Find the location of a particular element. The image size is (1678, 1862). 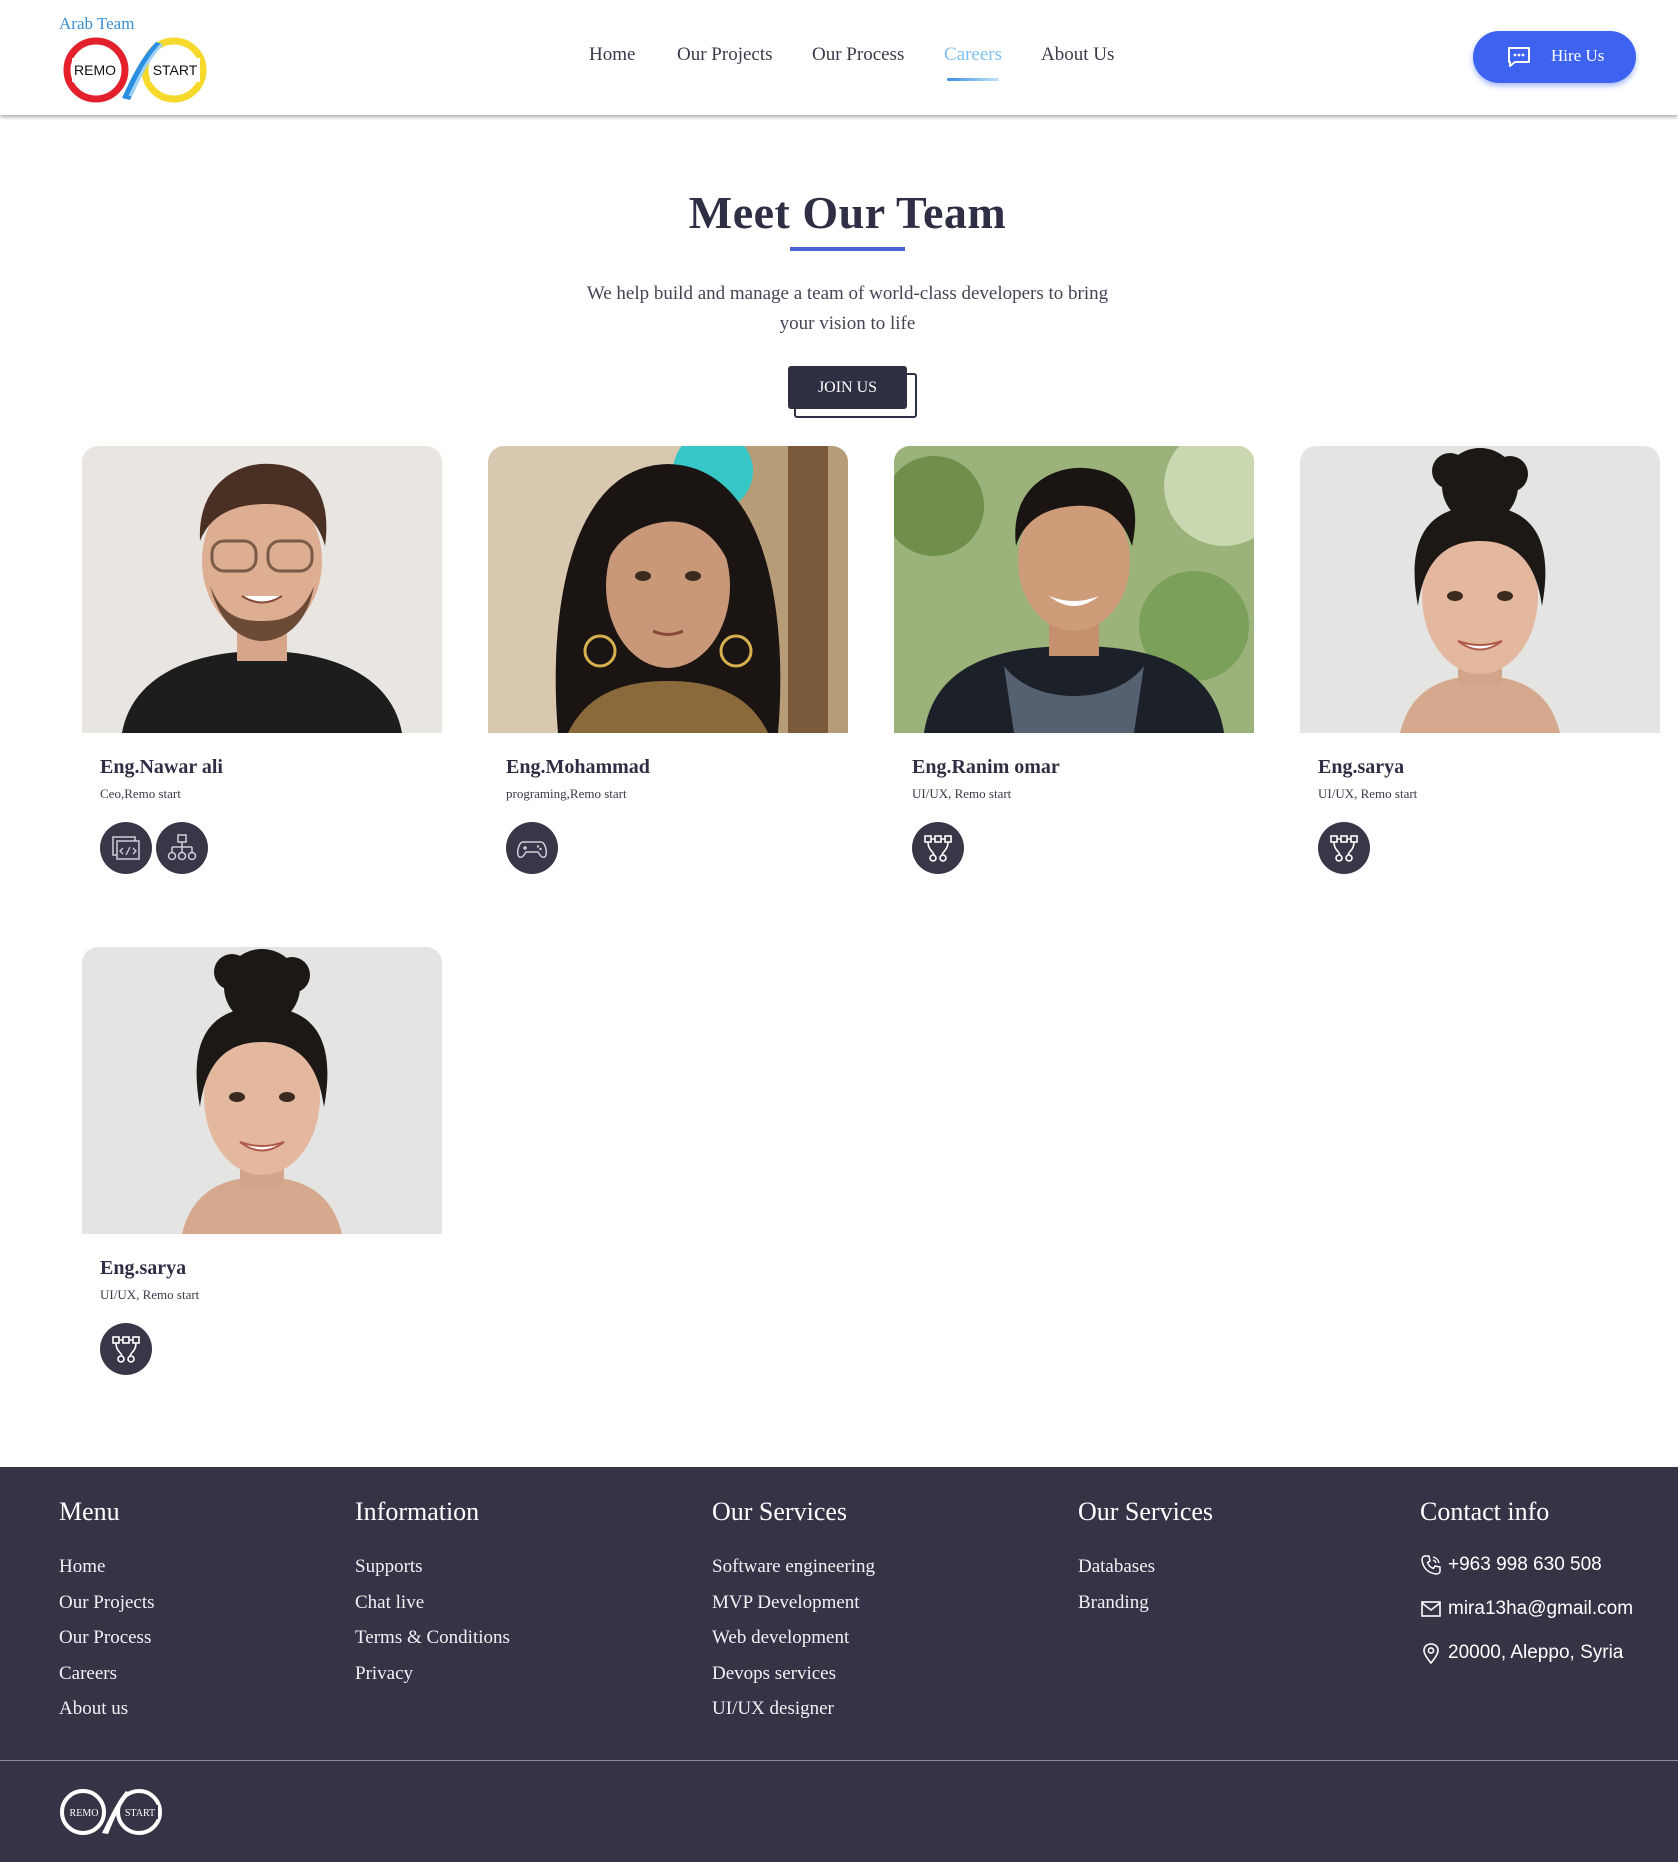

location-pin-icon is located at coordinates (1431, 1653).